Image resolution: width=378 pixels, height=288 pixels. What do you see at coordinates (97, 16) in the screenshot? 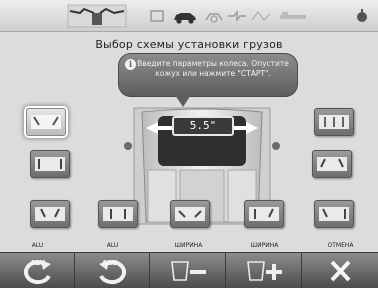
I see `balancer-logo-icon` at bounding box center [97, 16].